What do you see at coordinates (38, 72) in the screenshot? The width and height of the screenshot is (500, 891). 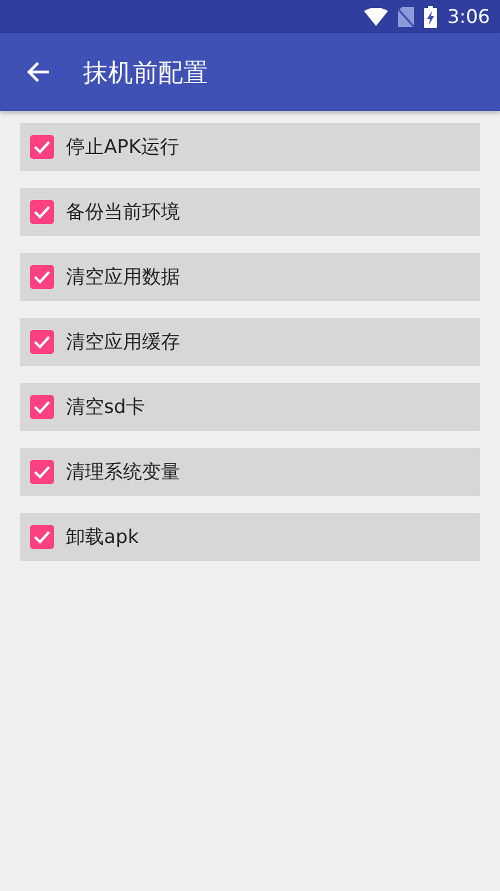 I see `back-arrow-icon` at bounding box center [38, 72].